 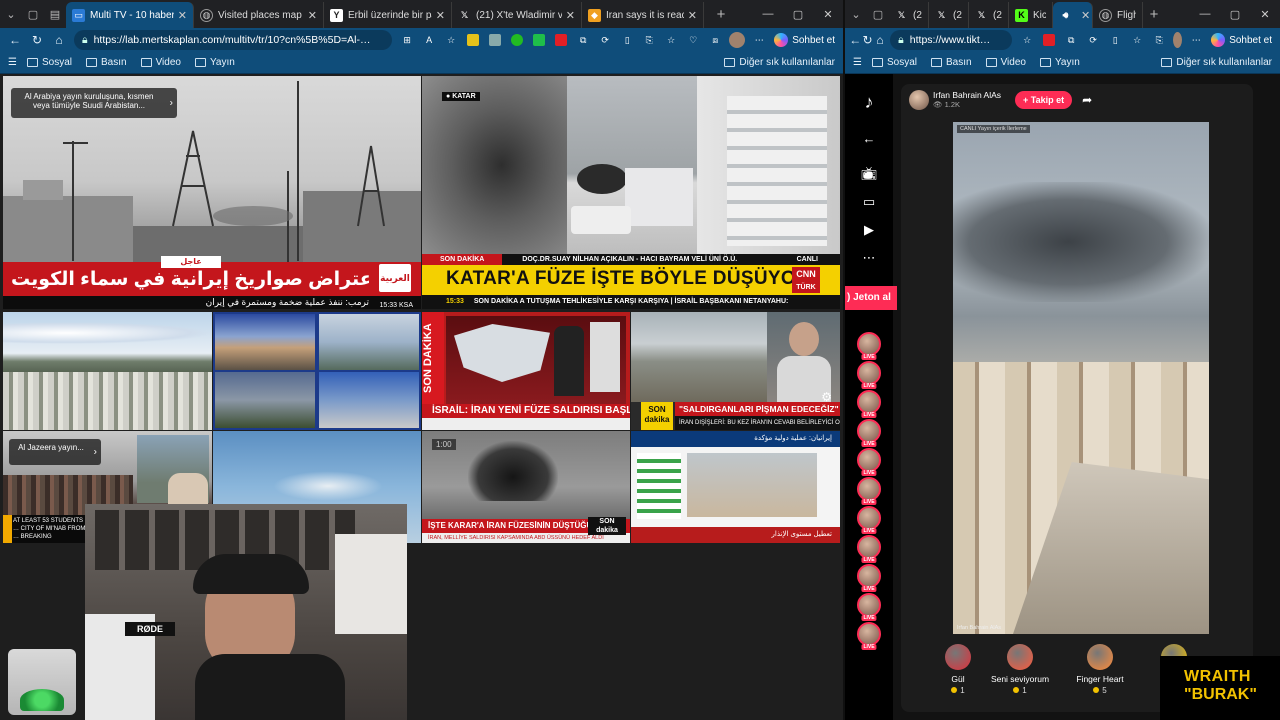 I want to click on video-camera-icon: ▭, so click(x=869, y=202).